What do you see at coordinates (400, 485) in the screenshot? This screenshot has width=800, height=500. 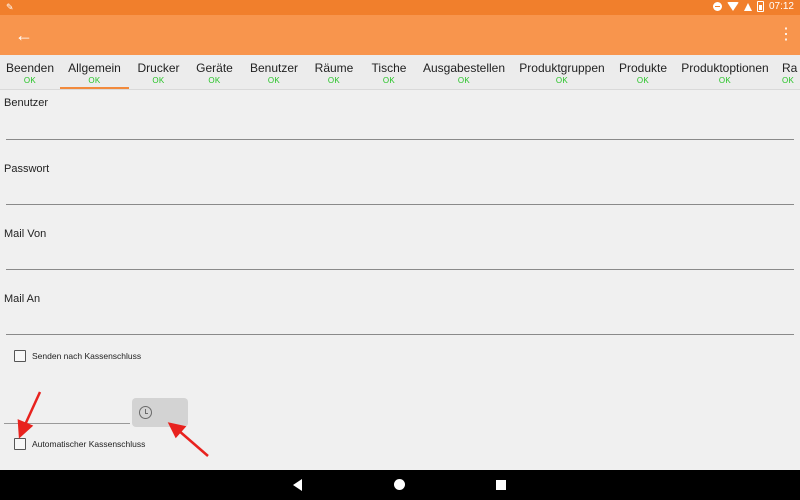 I see `navigation-bar` at bounding box center [400, 485].